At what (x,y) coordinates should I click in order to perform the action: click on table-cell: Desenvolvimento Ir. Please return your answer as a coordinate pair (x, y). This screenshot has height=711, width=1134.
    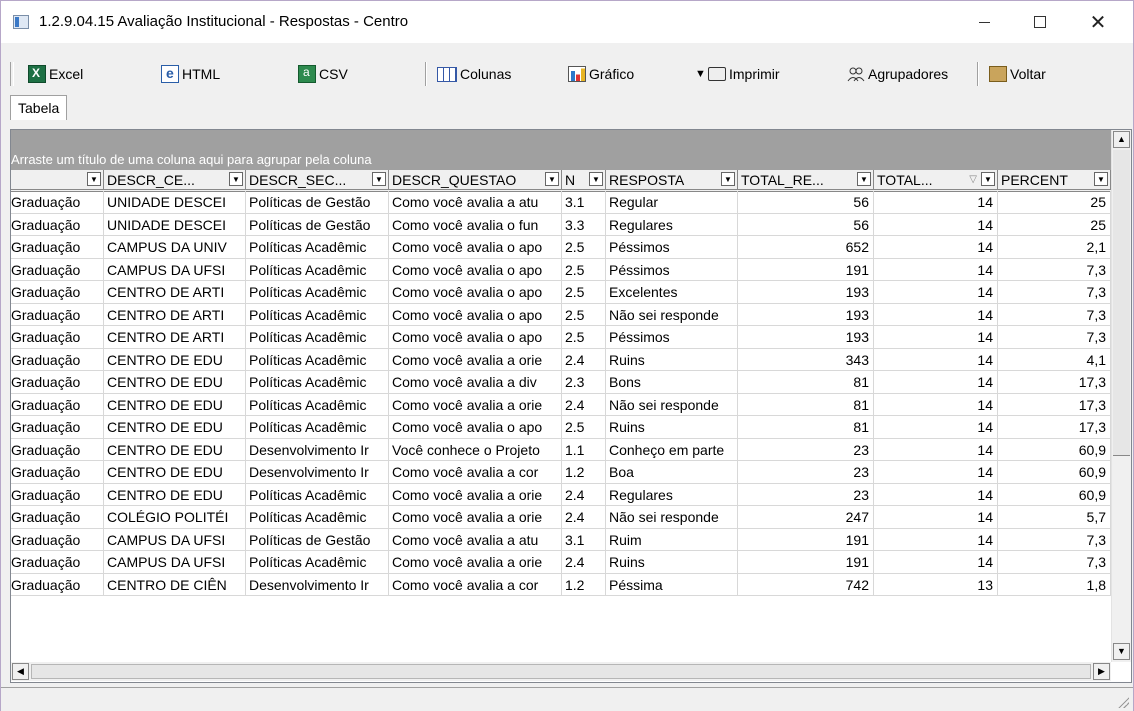
    Looking at the image, I should click on (317, 584).